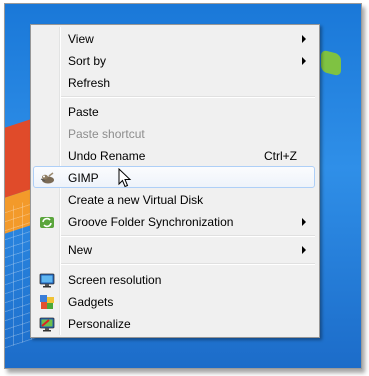  I want to click on menu-item-groove-sync: Groove Folder Synchronization, so click(174, 221).